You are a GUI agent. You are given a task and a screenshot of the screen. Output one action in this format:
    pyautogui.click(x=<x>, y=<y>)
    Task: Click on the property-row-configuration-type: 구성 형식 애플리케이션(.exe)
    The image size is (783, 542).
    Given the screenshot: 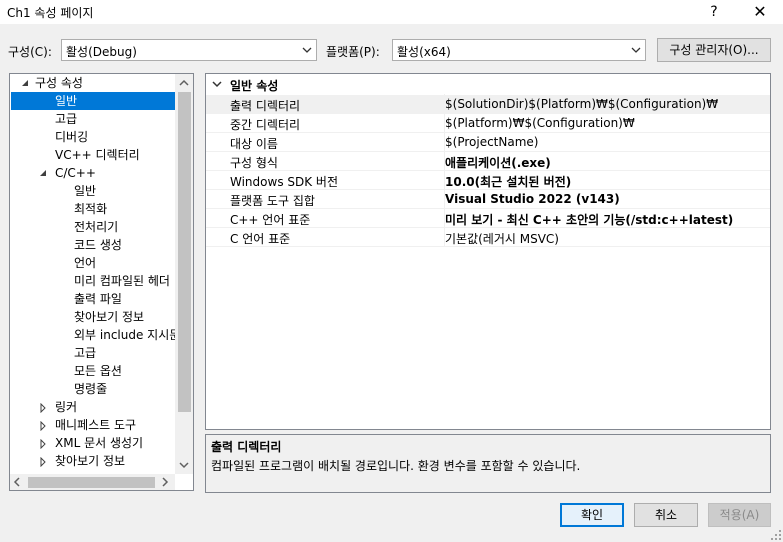 What is the action you would take?
    pyautogui.click(x=488, y=161)
    